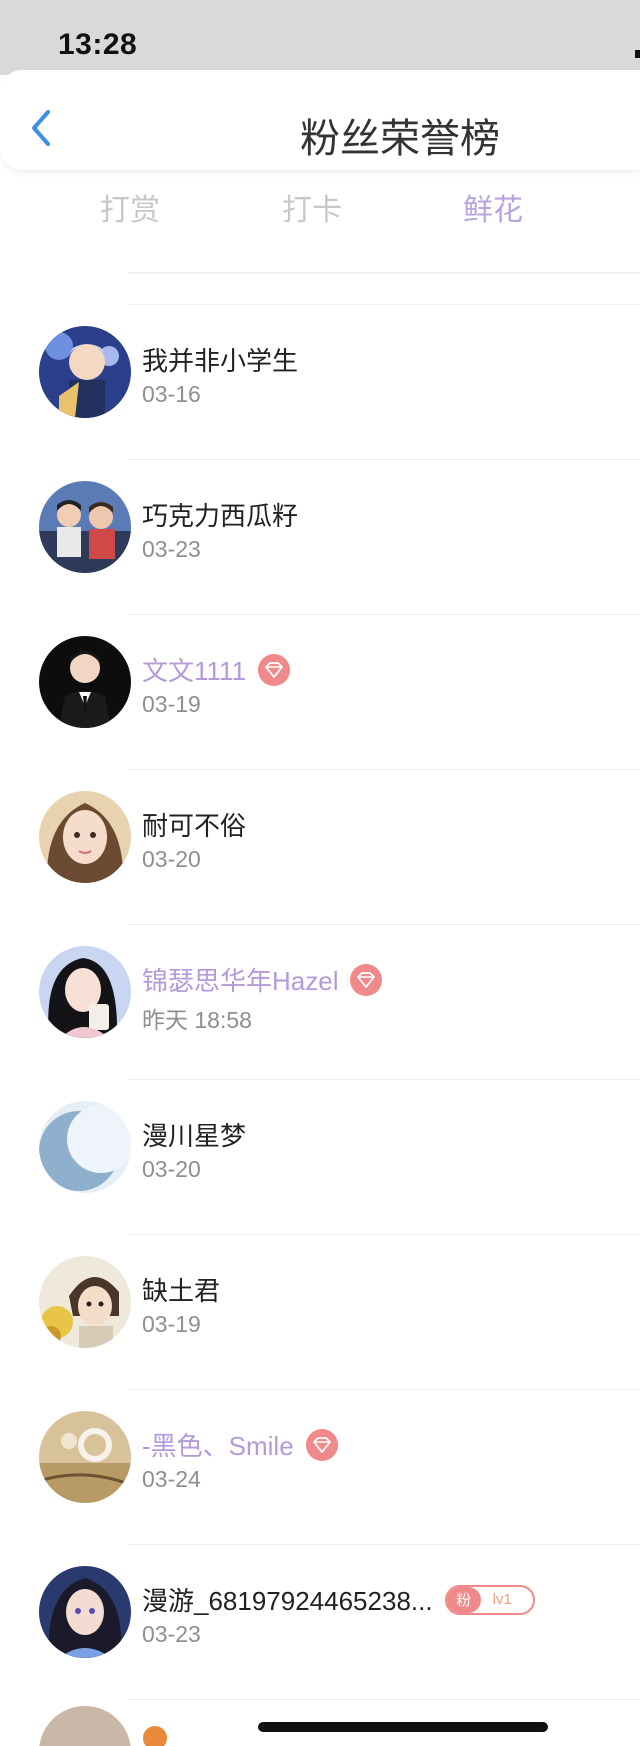  What do you see at coordinates (637, 54) in the screenshot?
I see `signal-icon` at bounding box center [637, 54].